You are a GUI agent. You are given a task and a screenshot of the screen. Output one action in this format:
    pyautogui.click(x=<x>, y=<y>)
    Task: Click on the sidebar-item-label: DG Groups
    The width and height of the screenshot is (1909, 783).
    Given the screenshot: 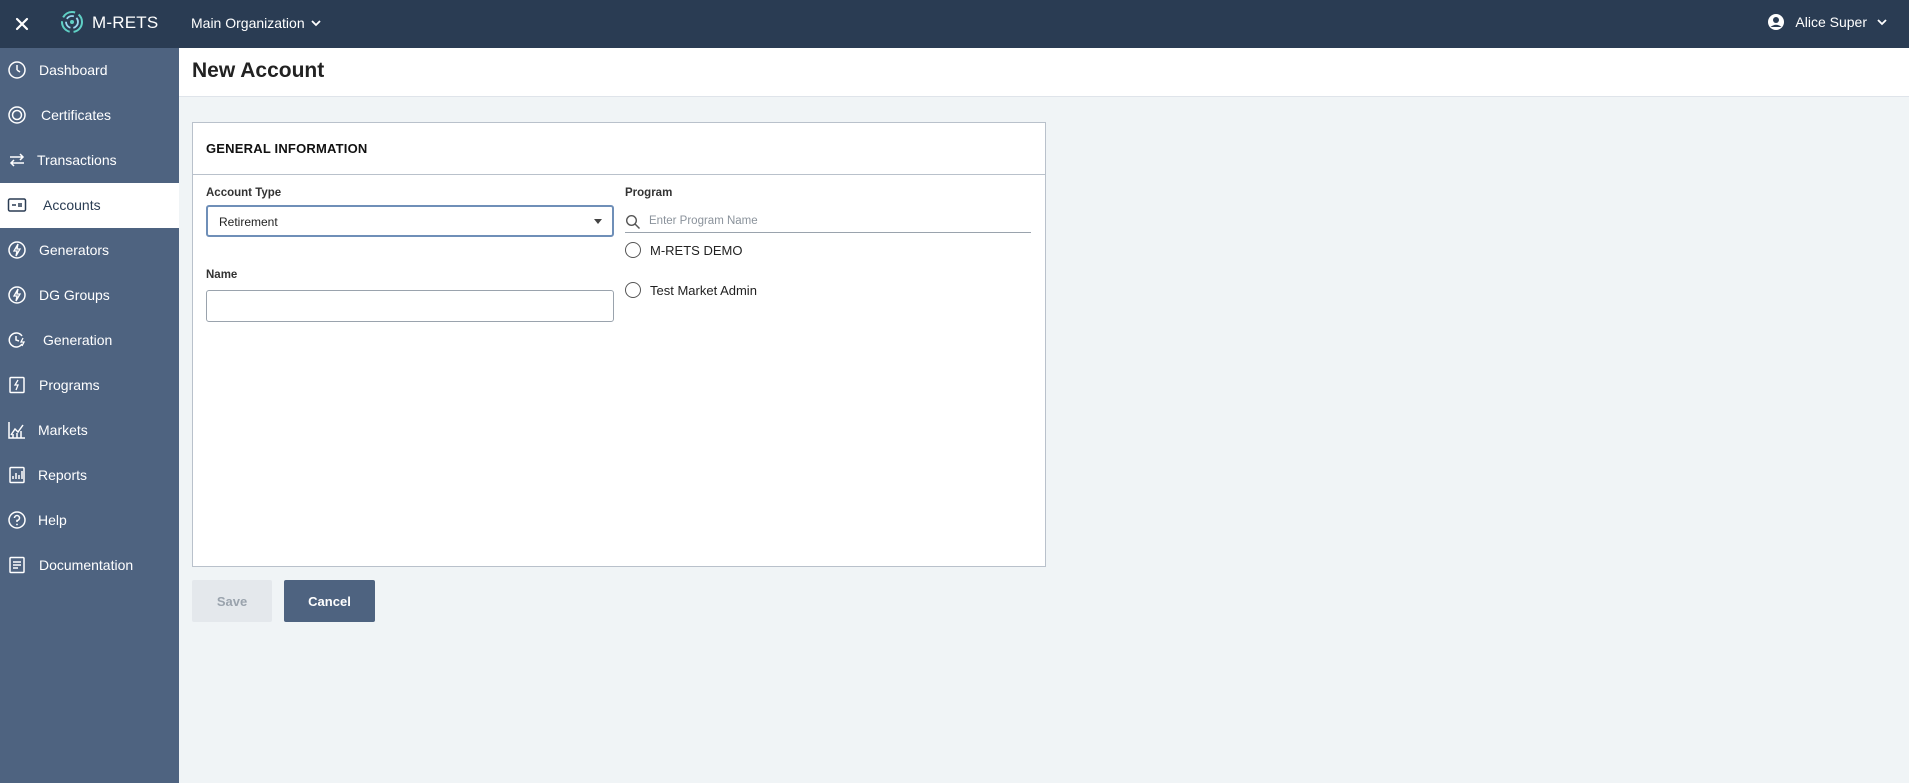 What is the action you would take?
    pyautogui.click(x=74, y=295)
    